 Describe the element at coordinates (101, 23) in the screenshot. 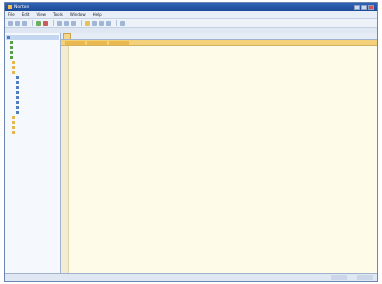

I see `refresh-icon` at that location.